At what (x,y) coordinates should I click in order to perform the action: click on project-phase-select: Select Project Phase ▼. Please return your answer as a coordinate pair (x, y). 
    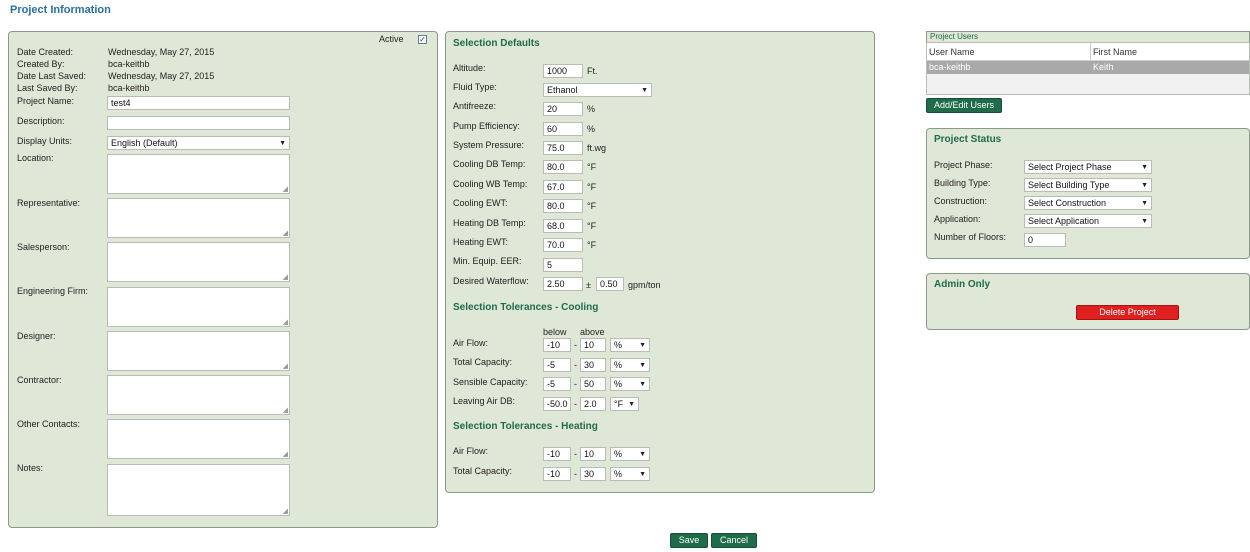
    Looking at the image, I should click on (1088, 167).